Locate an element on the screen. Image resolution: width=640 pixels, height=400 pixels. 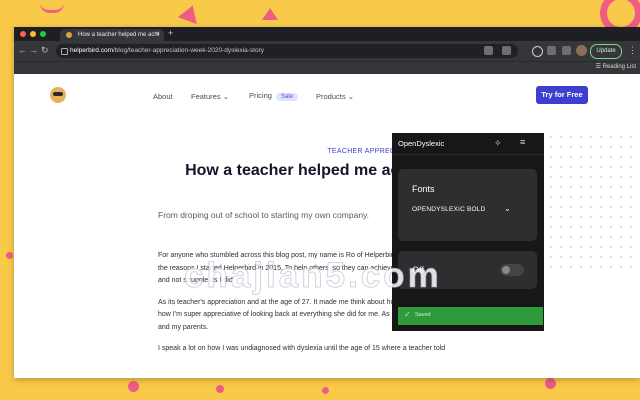
tab-close-icon: × is located at coordinates (158, 35).